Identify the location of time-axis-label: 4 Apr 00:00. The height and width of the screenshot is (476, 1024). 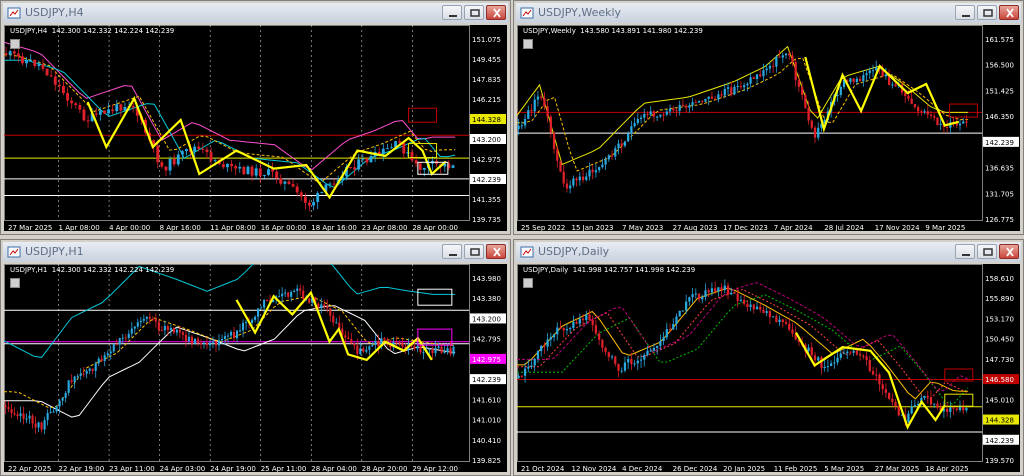
(129, 227).